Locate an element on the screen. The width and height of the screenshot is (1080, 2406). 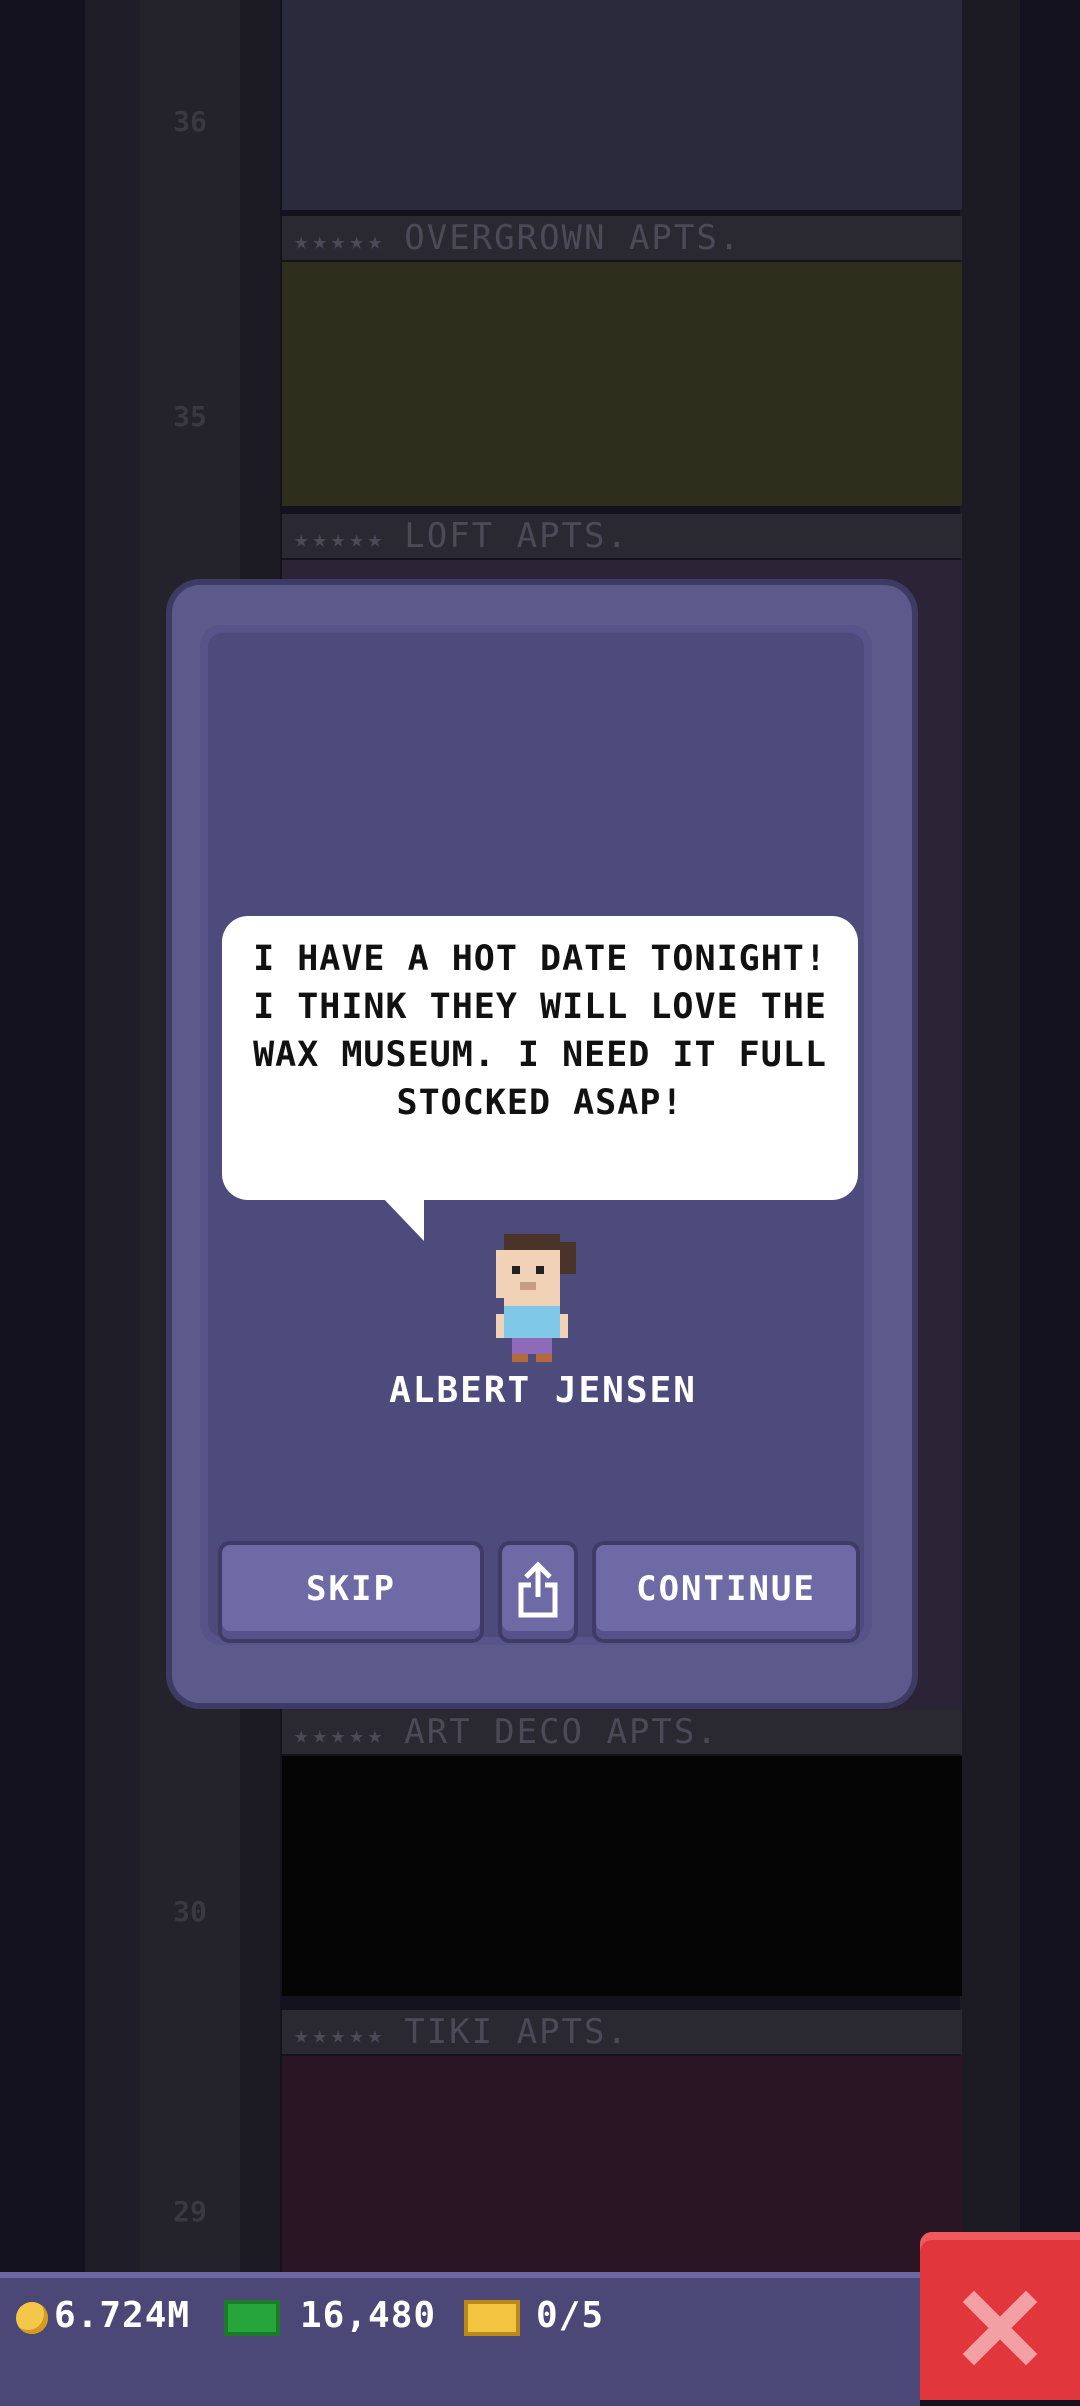
elevator-shaft is located at coordinates (115, 1200).